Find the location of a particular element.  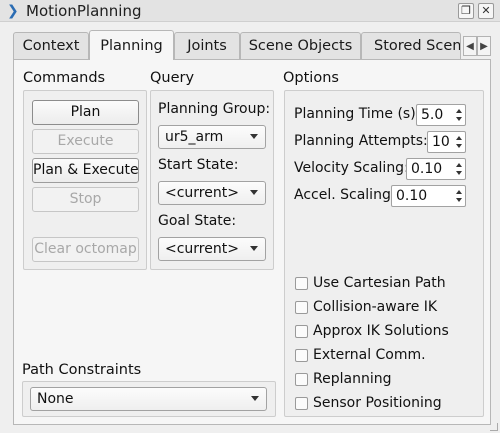

accel-scaling-spinbox: 0.10 is located at coordinates (428, 196).